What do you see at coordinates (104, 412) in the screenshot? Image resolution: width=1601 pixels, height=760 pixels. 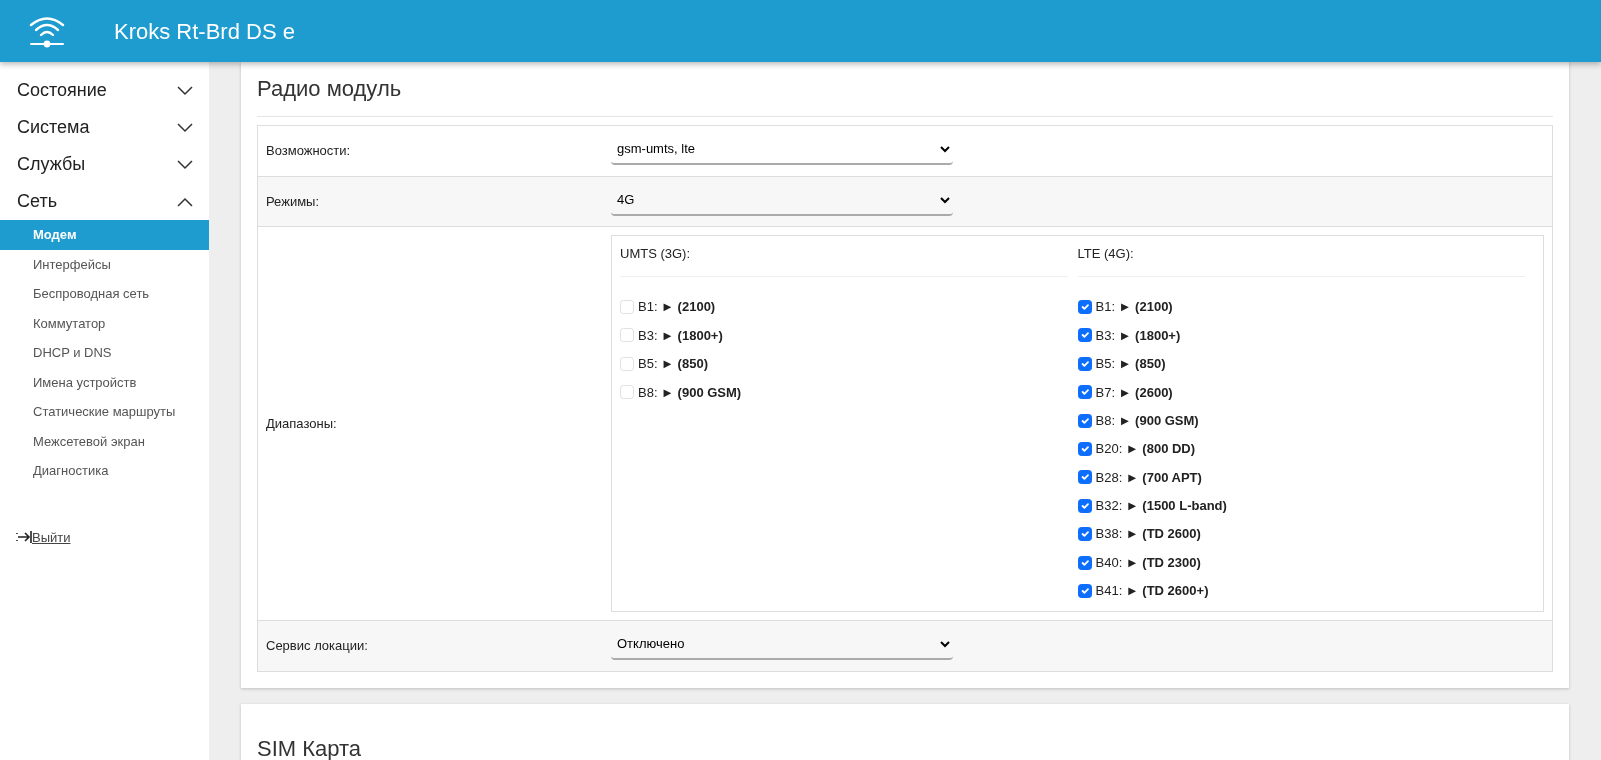 I see `sidebar-item: Статические маршруты` at bounding box center [104, 412].